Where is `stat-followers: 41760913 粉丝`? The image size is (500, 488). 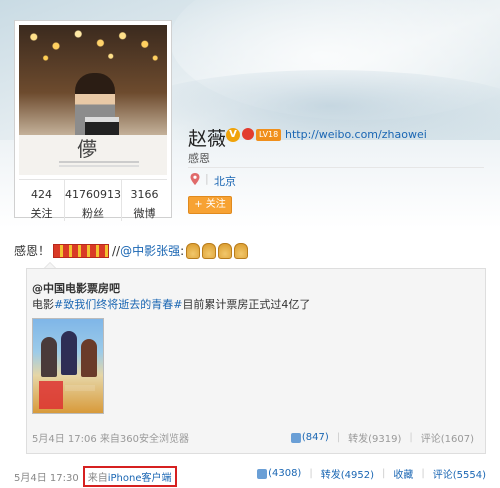 stat-followers: 41760913 粉丝 is located at coordinates (93, 200).